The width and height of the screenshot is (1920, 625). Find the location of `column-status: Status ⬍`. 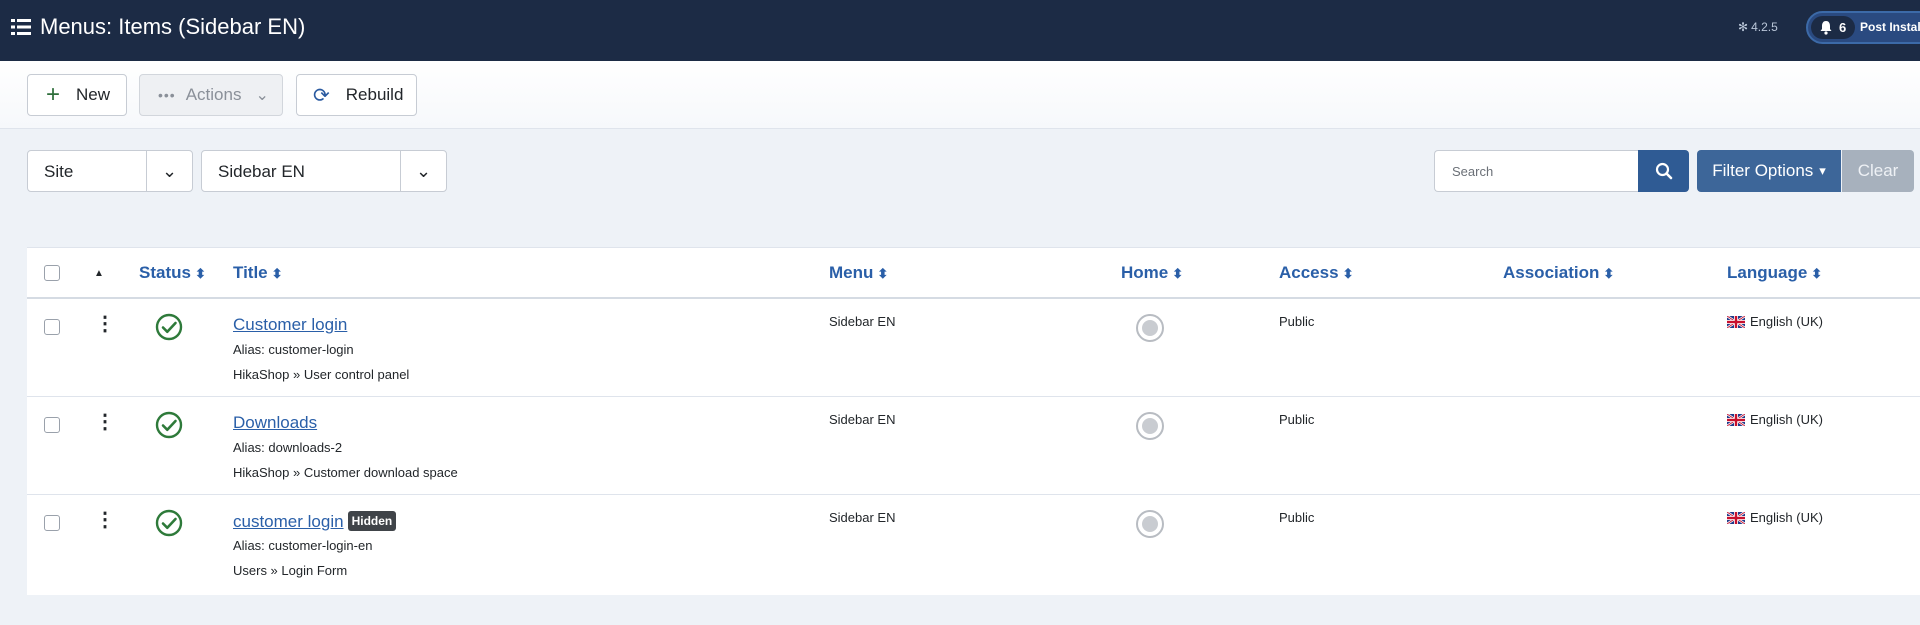

column-status: Status ⬍ is located at coordinates (172, 273).